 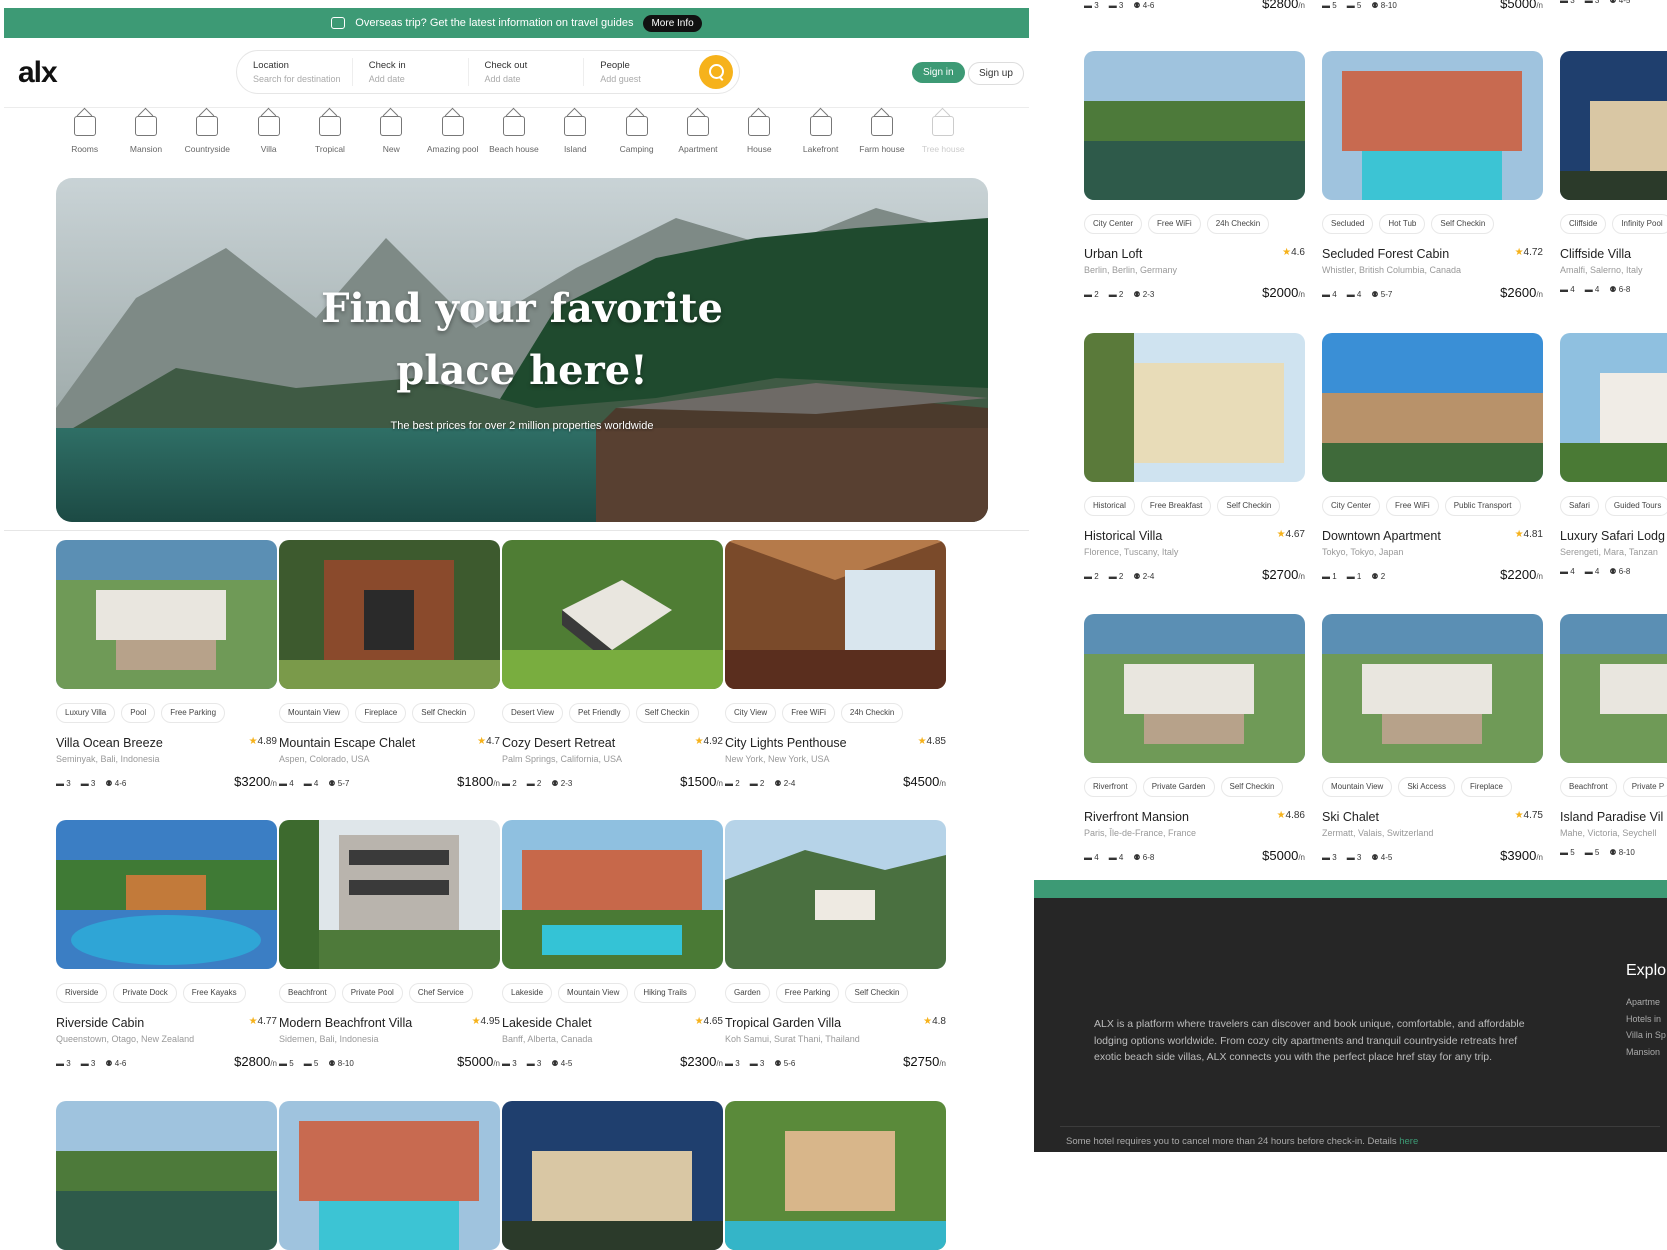 I want to click on listing-name: Historical Villa, so click(x=1123, y=536).